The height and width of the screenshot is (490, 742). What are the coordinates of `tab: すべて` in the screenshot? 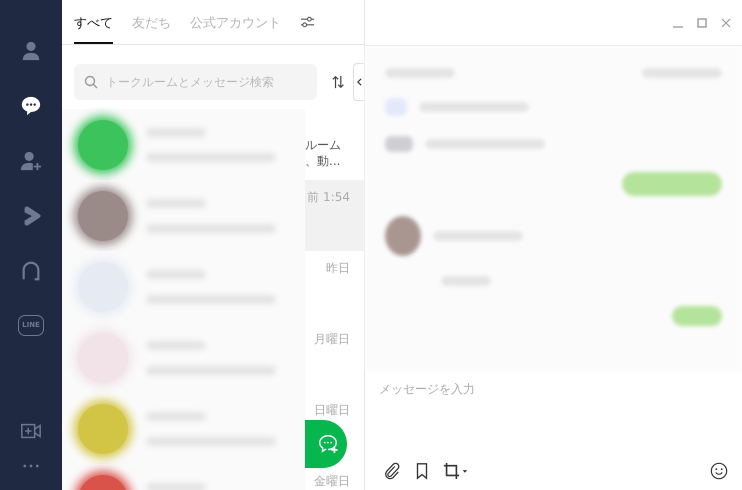 It's located at (93, 22).